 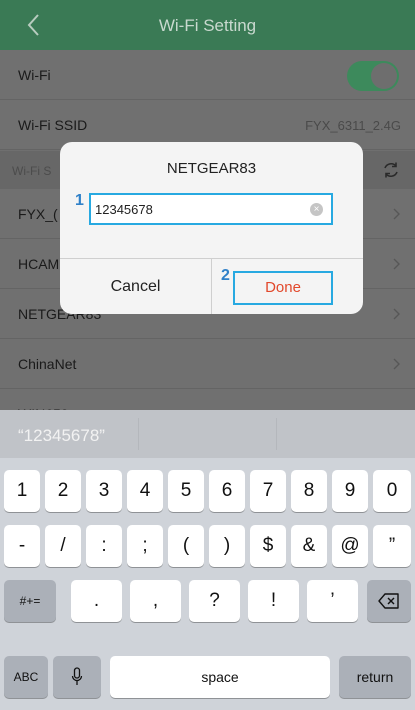 What do you see at coordinates (211, 168) in the screenshot?
I see `dialog-title: NETGEAR83` at bounding box center [211, 168].